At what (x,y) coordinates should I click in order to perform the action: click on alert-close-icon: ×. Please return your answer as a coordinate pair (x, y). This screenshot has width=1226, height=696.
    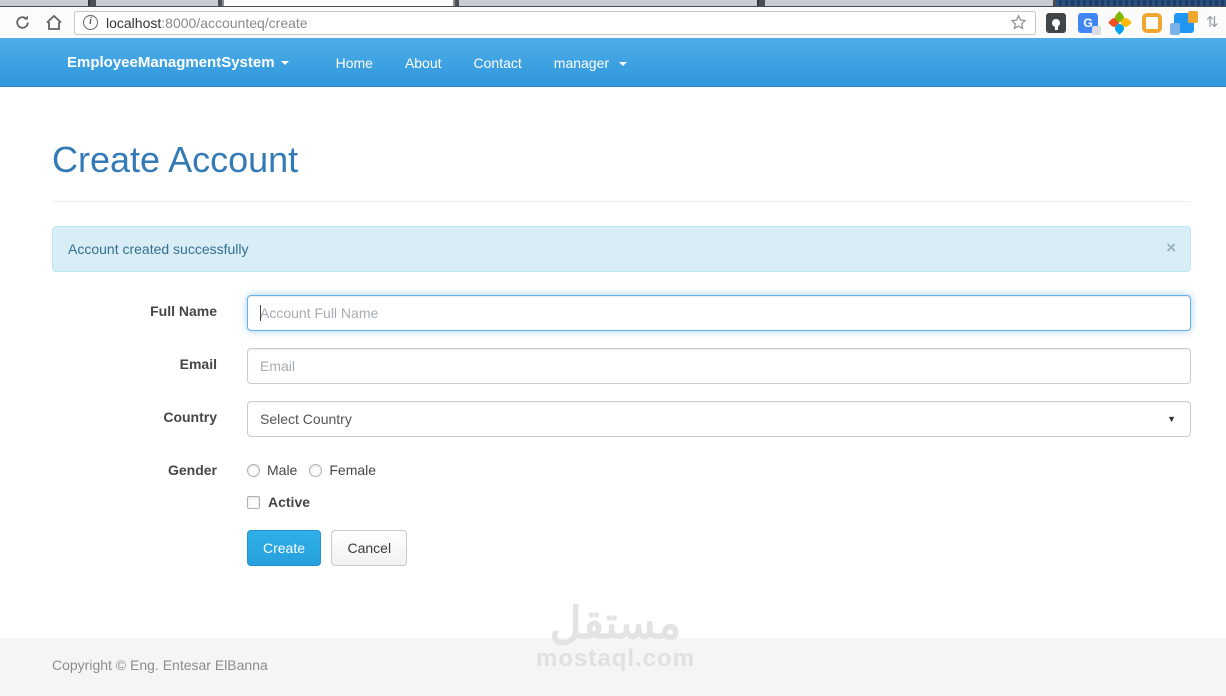
    Looking at the image, I should click on (1171, 247).